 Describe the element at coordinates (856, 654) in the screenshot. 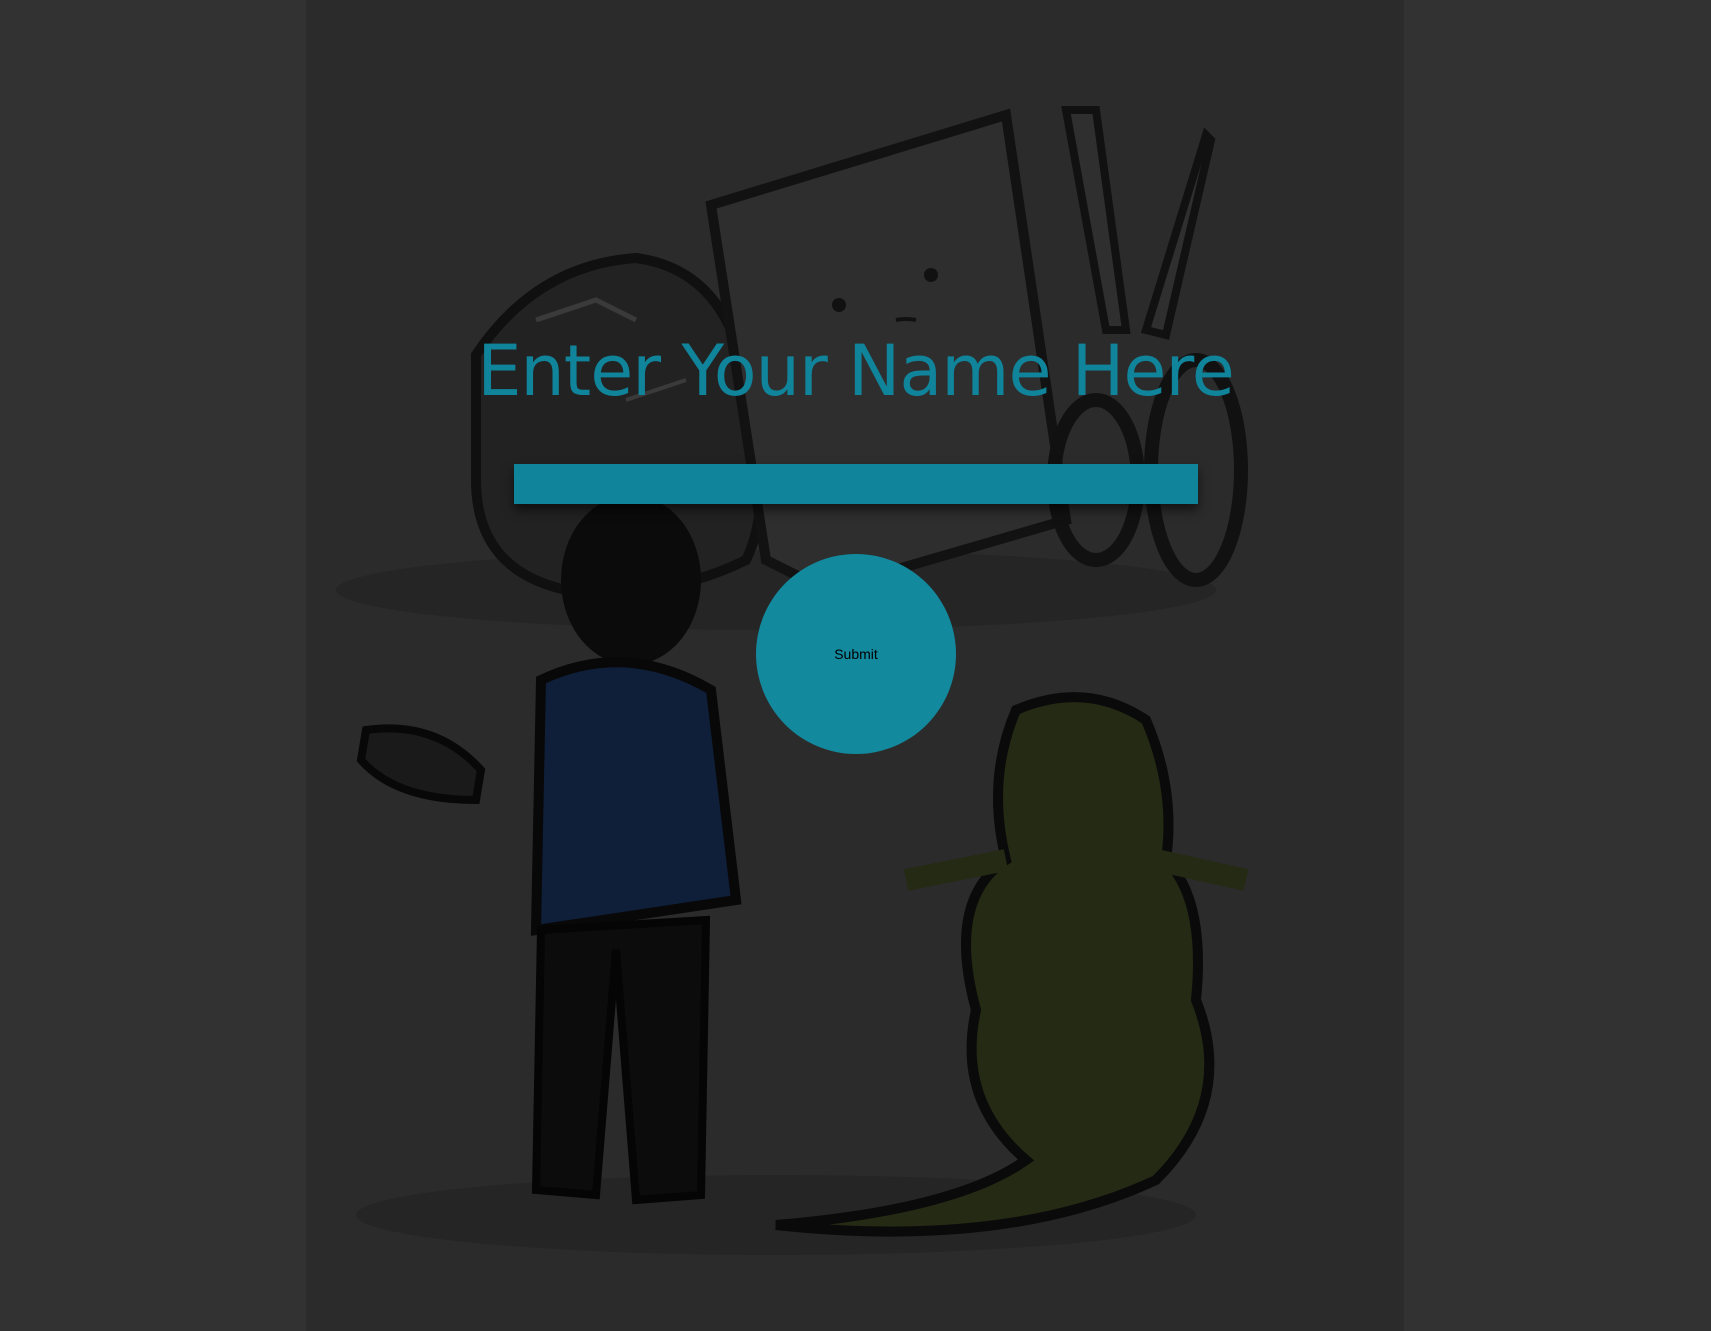

I see `submit-button: Submit` at that location.